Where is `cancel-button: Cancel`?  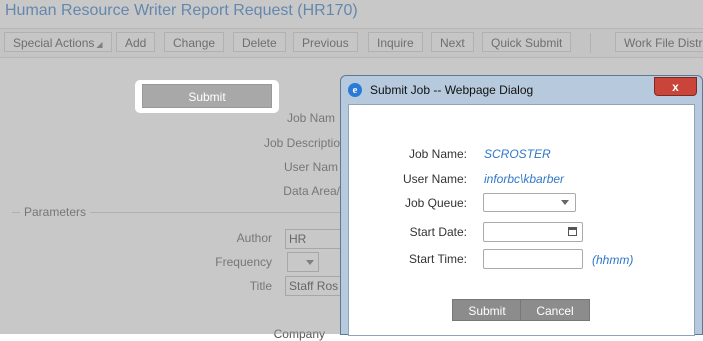
cancel-button: Cancel is located at coordinates (555, 310).